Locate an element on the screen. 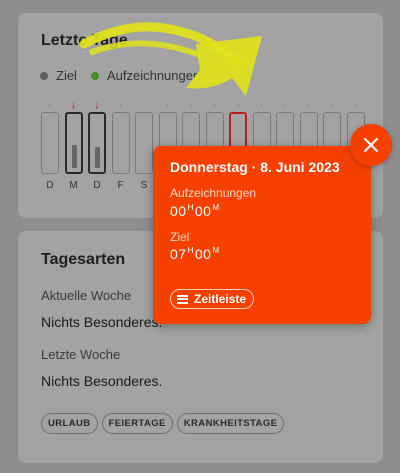  goal-value: 07H00M is located at coordinates (195, 254).